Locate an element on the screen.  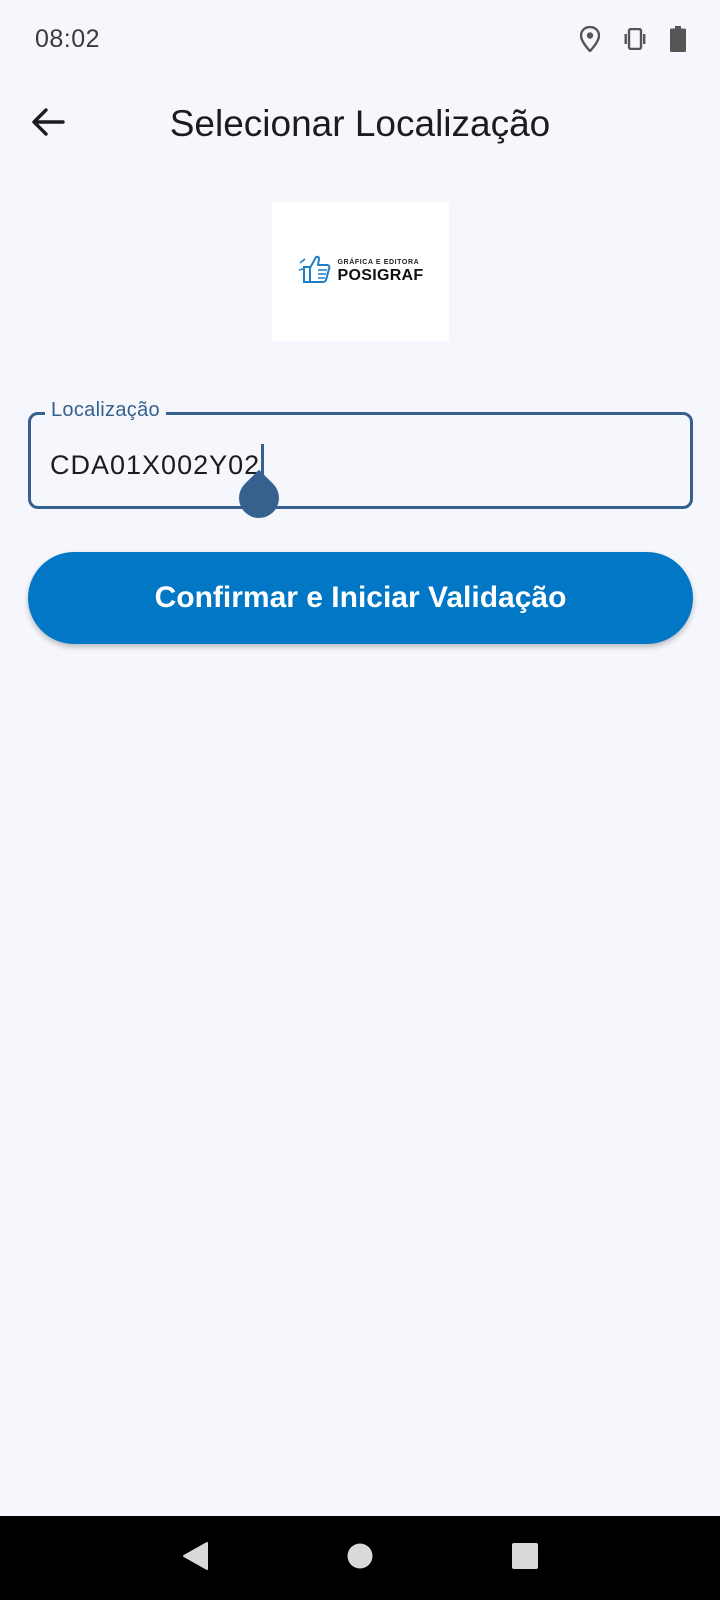
battery-icon is located at coordinates (678, 39).